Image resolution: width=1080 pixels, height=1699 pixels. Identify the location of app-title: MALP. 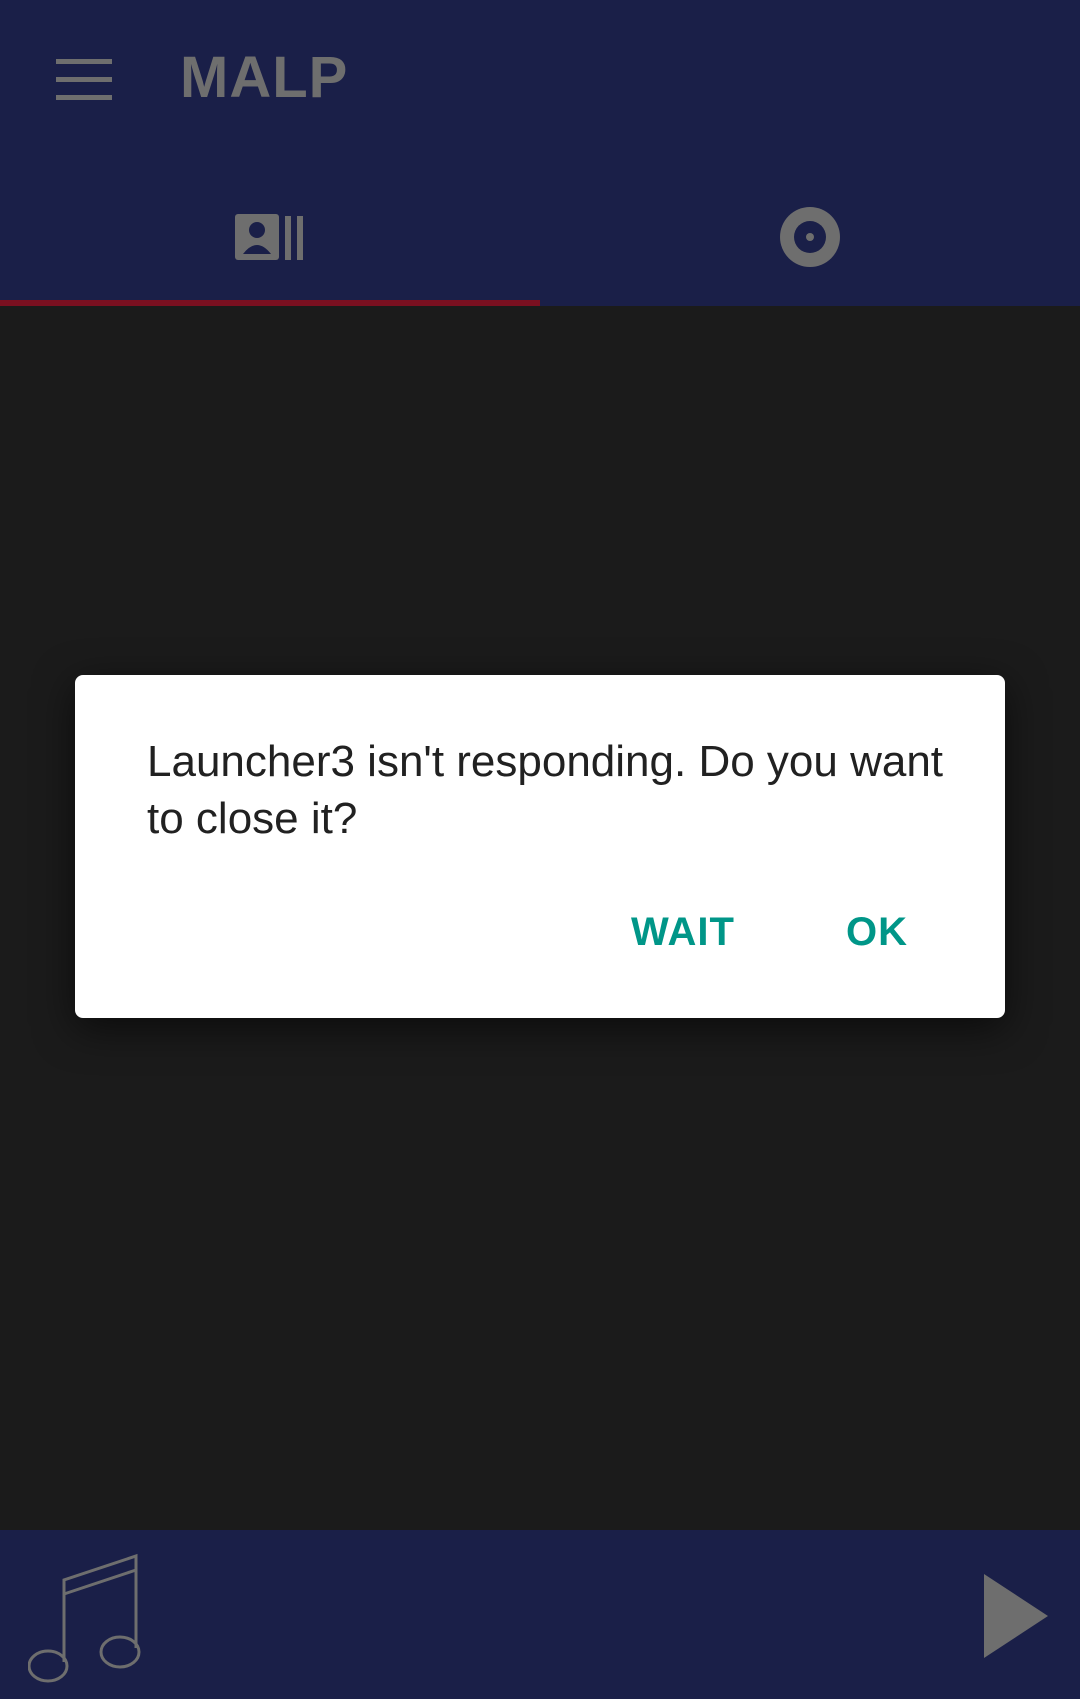
(264, 77).